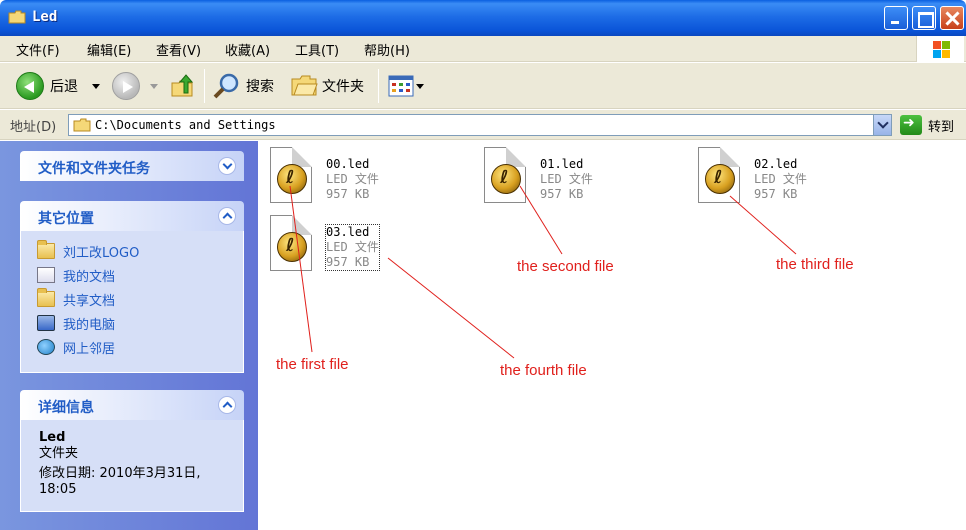  Describe the element at coordinates (126, 86) in the screenshot. I see `forward-arrow-icon` at that location.